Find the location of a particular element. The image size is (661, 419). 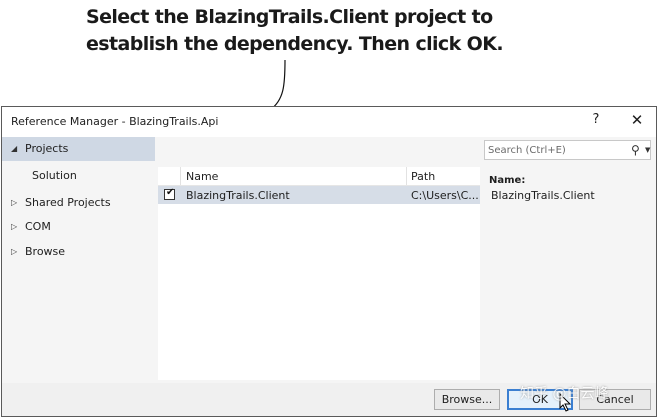

list-header: Name Path is located at coordinates (319, 176).